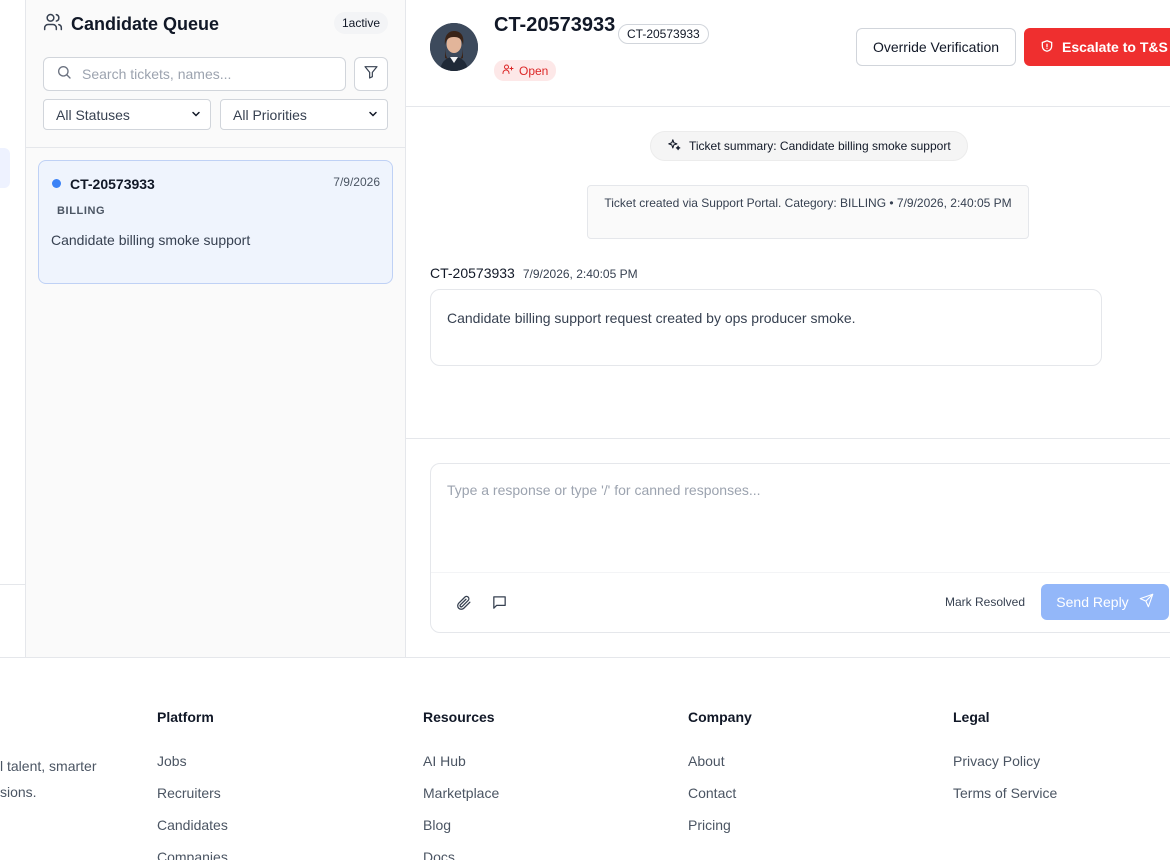 The width and height of the screenshot is (1170, 860). Describe the element at coordinates (461, 800) in the screenshot. I see `footer-link: Marketplace` at that location.